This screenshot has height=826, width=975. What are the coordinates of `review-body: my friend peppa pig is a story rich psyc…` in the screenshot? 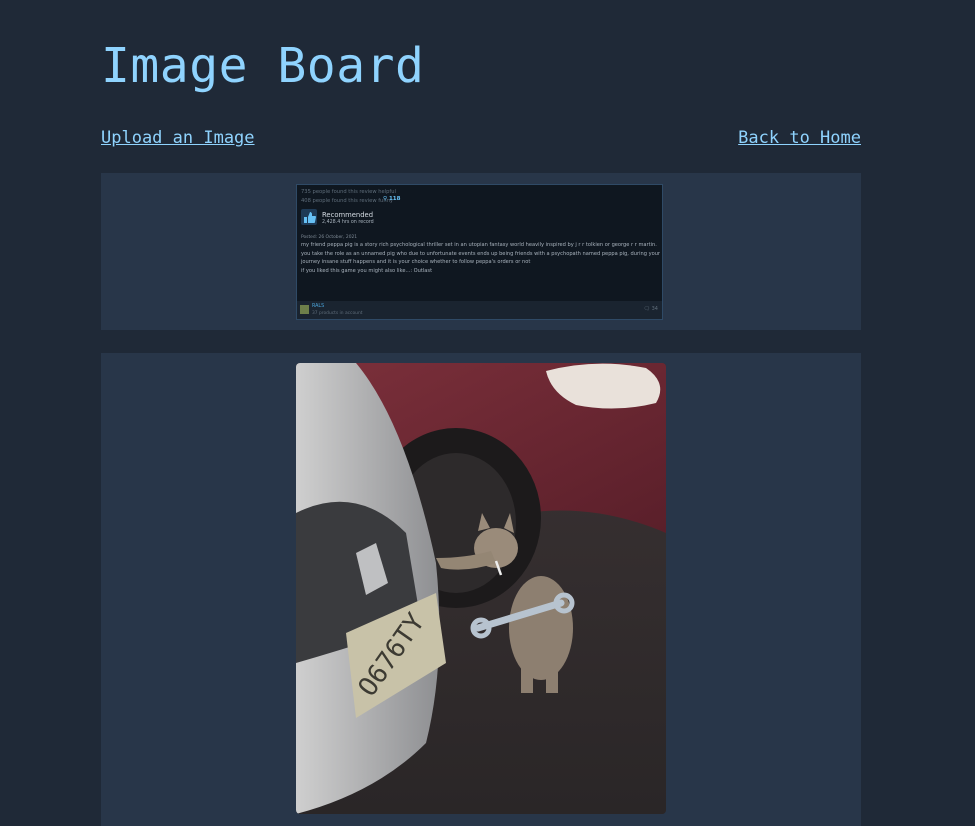 It's located at (481, 258).